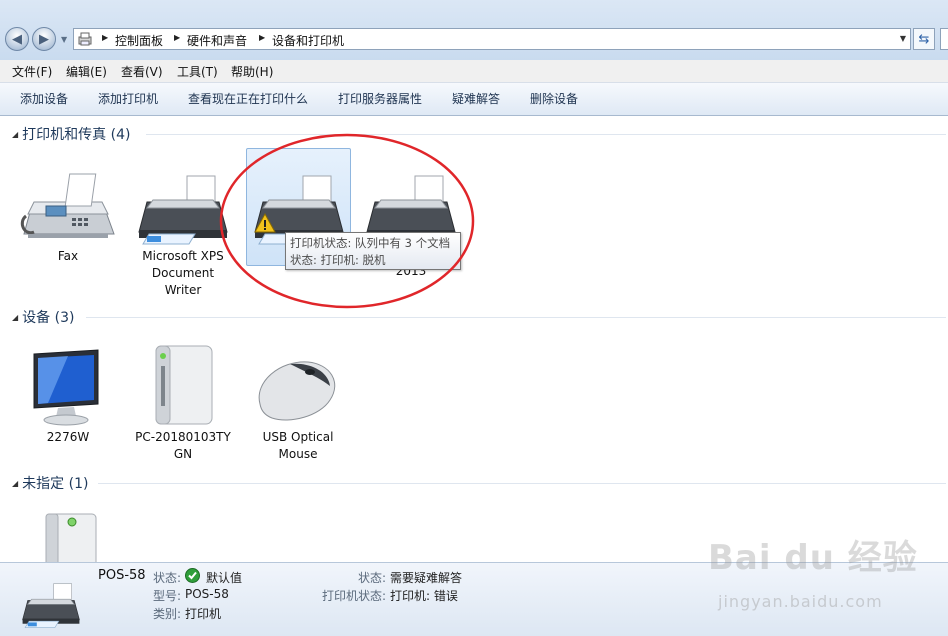  I want to click on device-item-monitor: 2276W, so click(68, 396).